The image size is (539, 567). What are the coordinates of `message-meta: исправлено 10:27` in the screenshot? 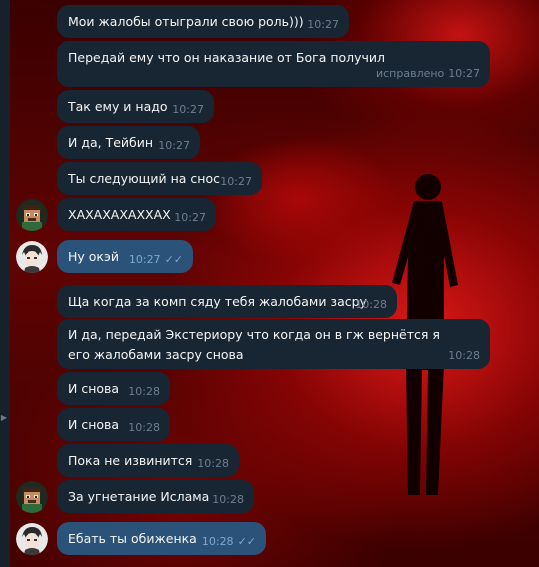 It's located at (428, 74).